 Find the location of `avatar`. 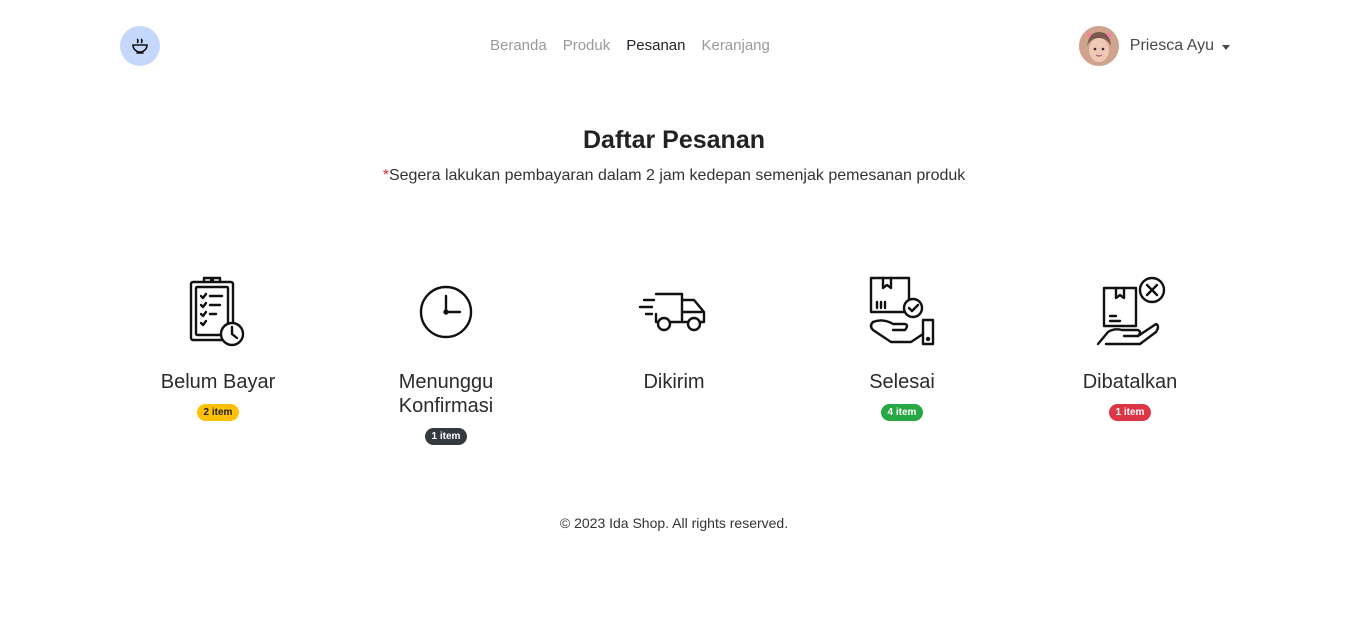

avatar is located at coordinates (1098, 46).